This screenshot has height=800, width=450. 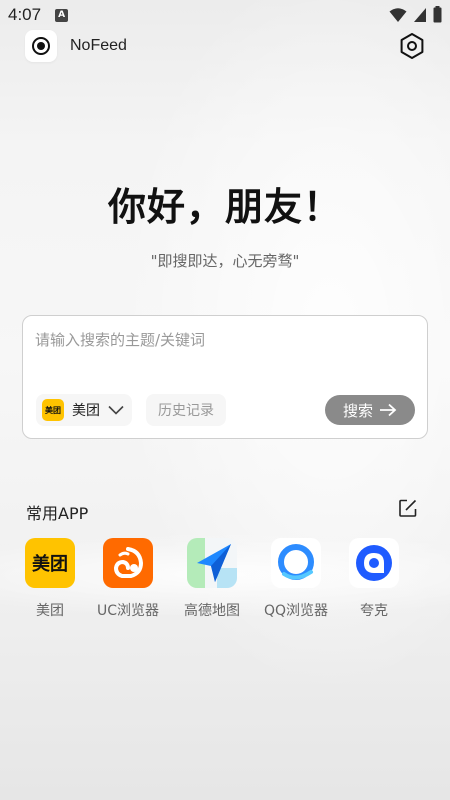 I want to click on apps-row: 美团 美团 UC浏览器 高德地图 QQ浏览器 夸克, so click(x=225, y=583).